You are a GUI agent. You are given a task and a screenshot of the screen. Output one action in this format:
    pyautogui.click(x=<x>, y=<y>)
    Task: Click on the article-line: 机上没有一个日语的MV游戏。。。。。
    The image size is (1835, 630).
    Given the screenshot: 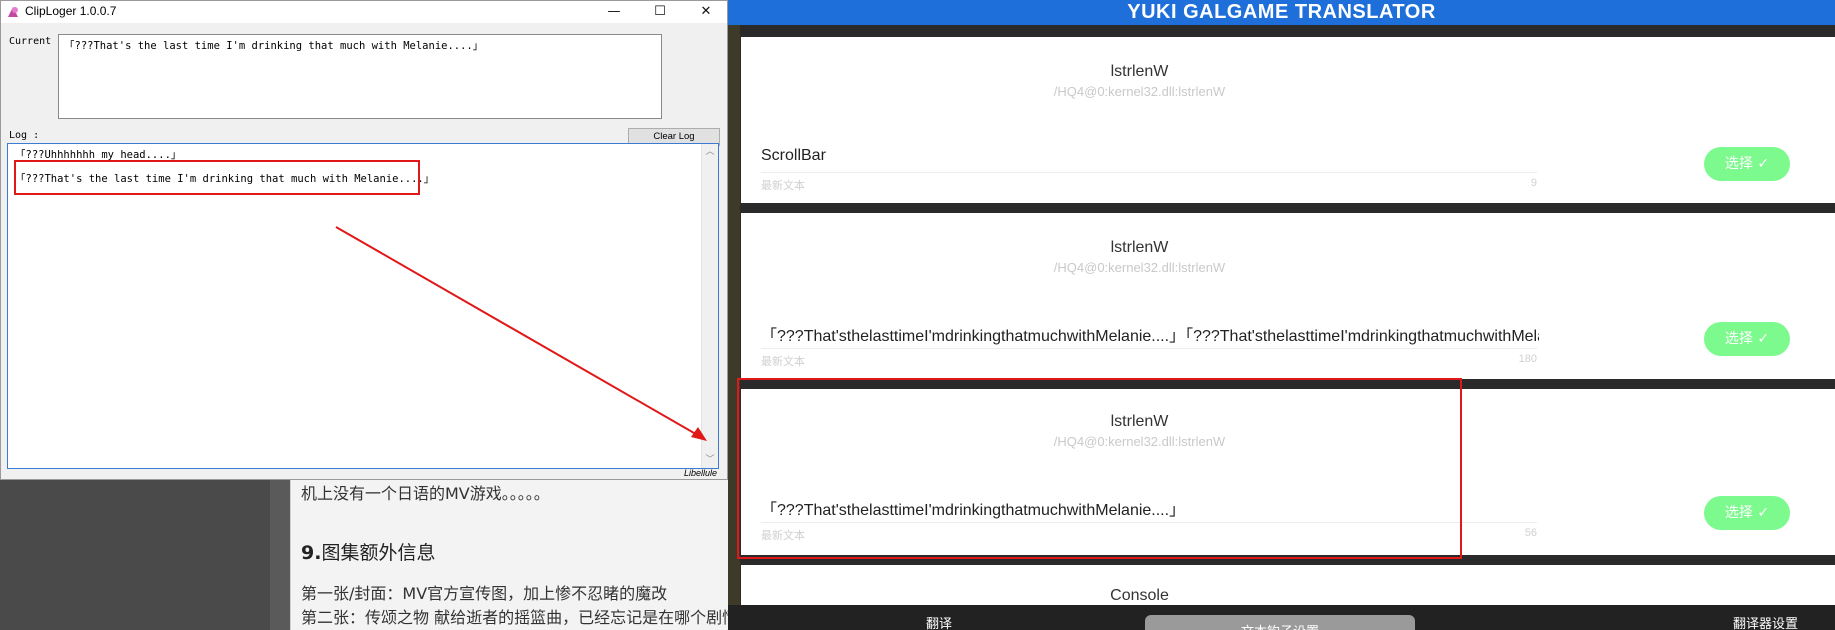 What is the action you would take?
    pyautogui.click(x=425, y=493)
    